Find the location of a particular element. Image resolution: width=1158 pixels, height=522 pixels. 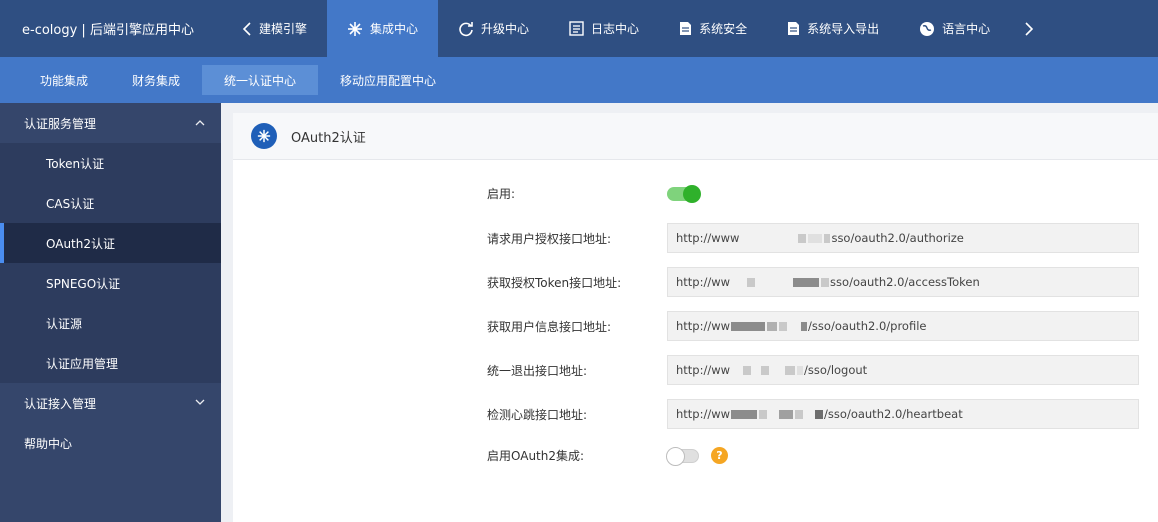

top-nav-bar: e-cology | 后端引擎应用中心 建模引擎 集成中心 升级中心 日志中心 is located at coordinates (579, 28).